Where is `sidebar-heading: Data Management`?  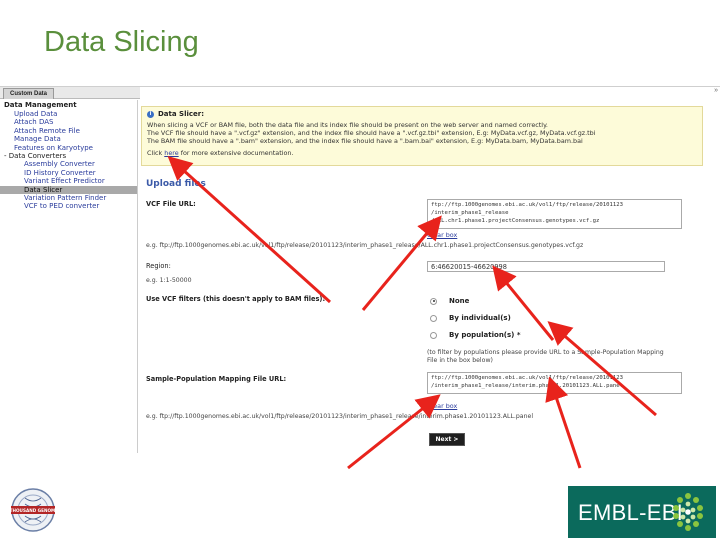 sidebar-heading: Data Management is located at coordinates (40, 105).